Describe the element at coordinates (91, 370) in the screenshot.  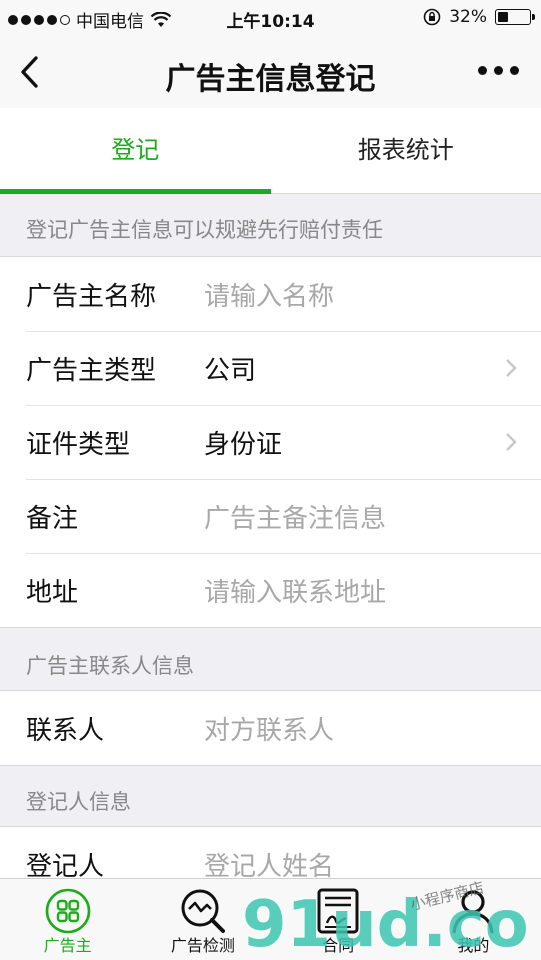
I see `advertiser-type-label: 广告主类型` at that location.